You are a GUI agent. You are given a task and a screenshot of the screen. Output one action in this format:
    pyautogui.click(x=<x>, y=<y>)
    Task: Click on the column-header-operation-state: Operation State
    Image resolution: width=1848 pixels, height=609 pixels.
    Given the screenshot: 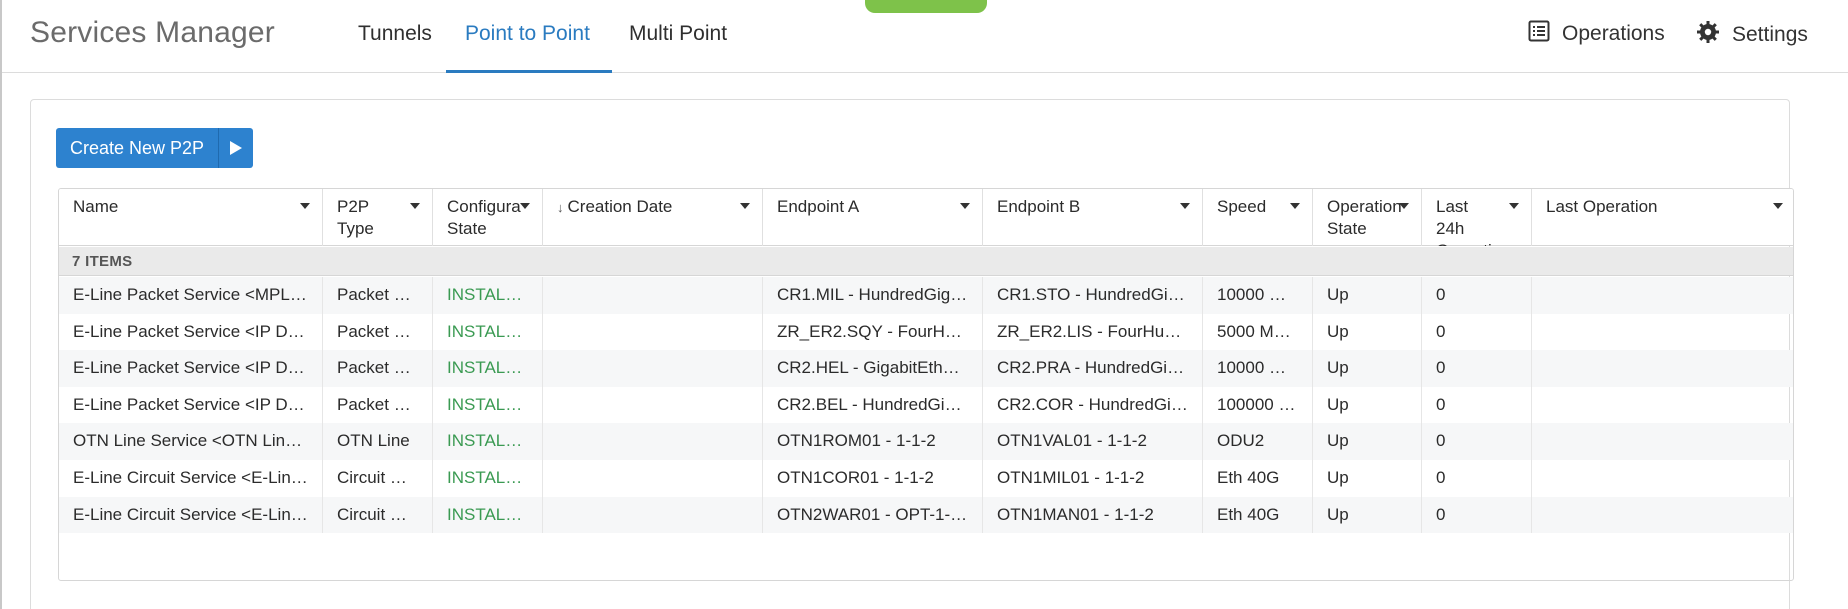 What is the action you would take?
    pyautogui.click(x=1367, y=217)
    